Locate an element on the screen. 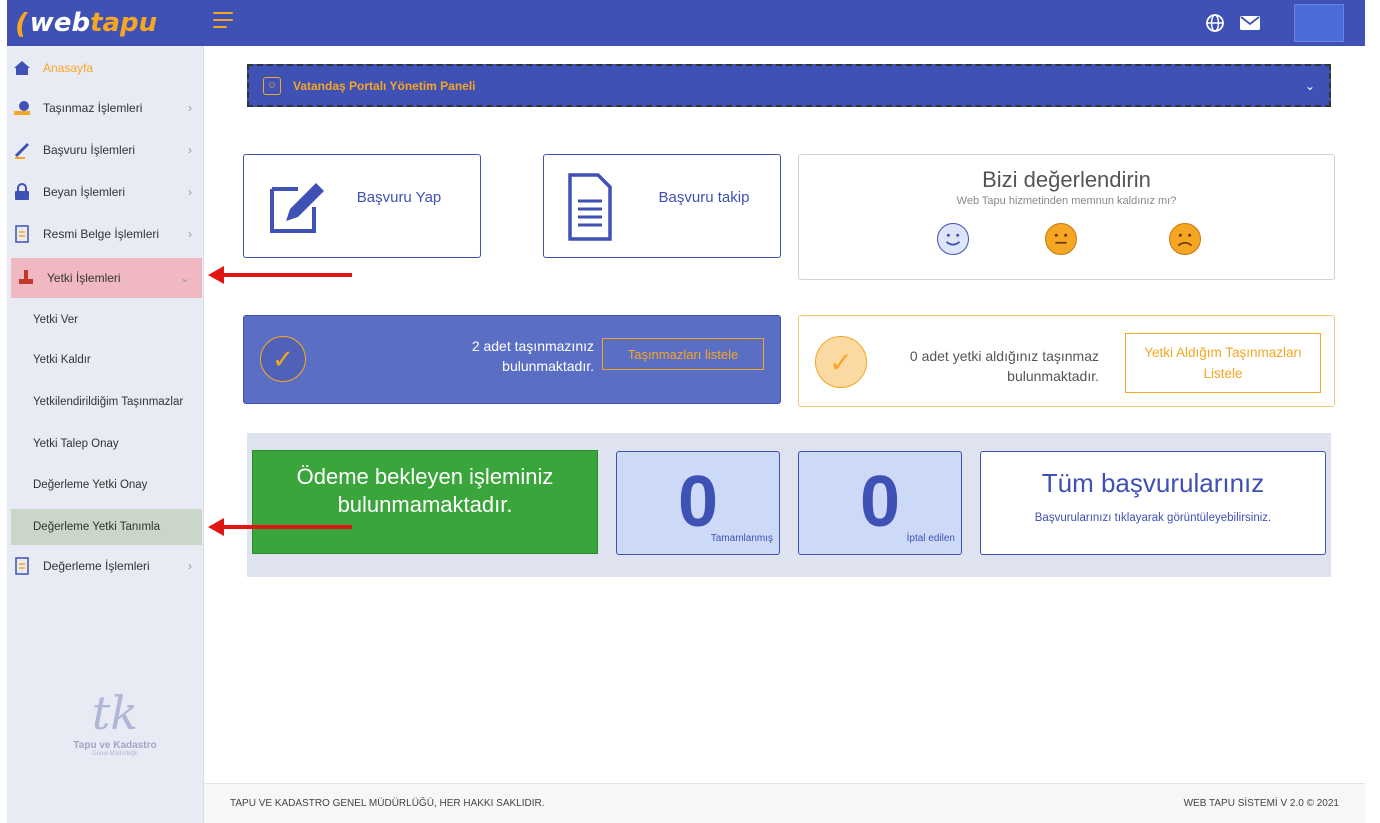 Image resolution: width=1380 pixels, height=823 pixels. sidebar-item-tasinmaz: Taşınmaz İşlemleri › is located at coordinates (105, 108).